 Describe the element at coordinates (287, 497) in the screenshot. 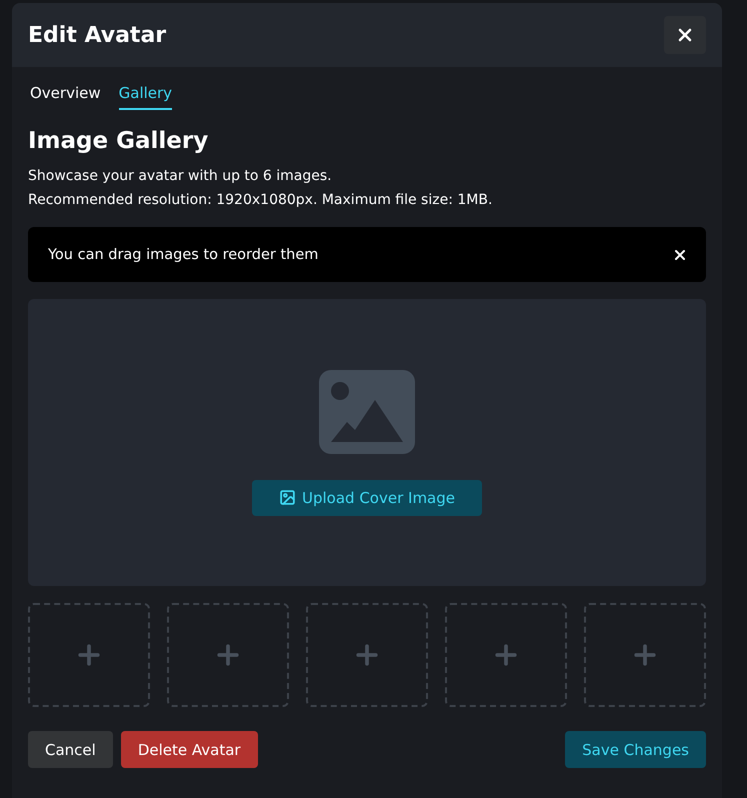

I see `image-icon` at that location.